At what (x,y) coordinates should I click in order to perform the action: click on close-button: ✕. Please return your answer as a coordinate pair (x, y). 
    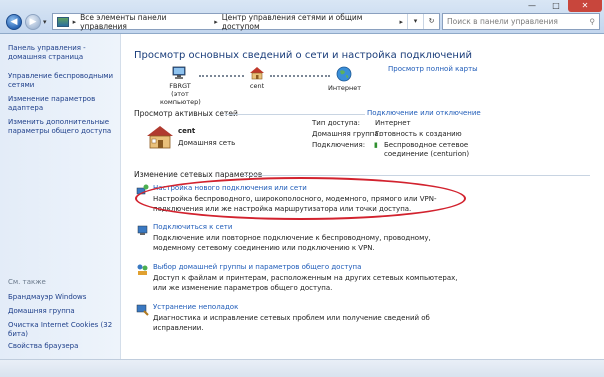
    Looking at the image, I should click on (585, 6).